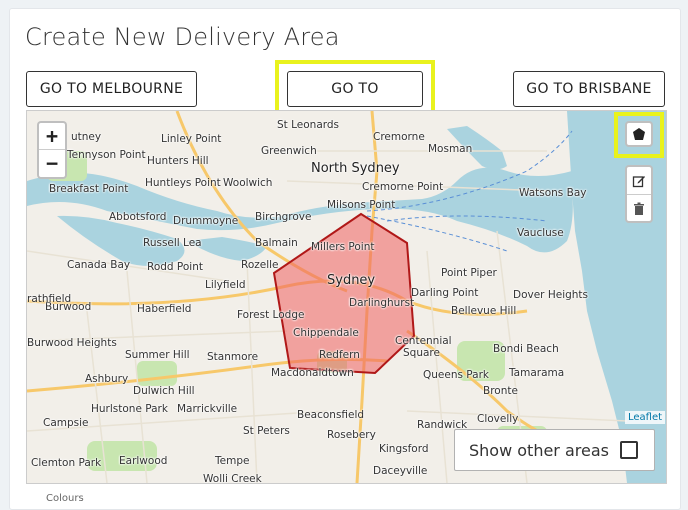 This screenshot has width=688, height=510. What do you see at coordinates (423, 341) in the screenshot?
I see `map-label: Centennial` at bounding box center [423, 341].